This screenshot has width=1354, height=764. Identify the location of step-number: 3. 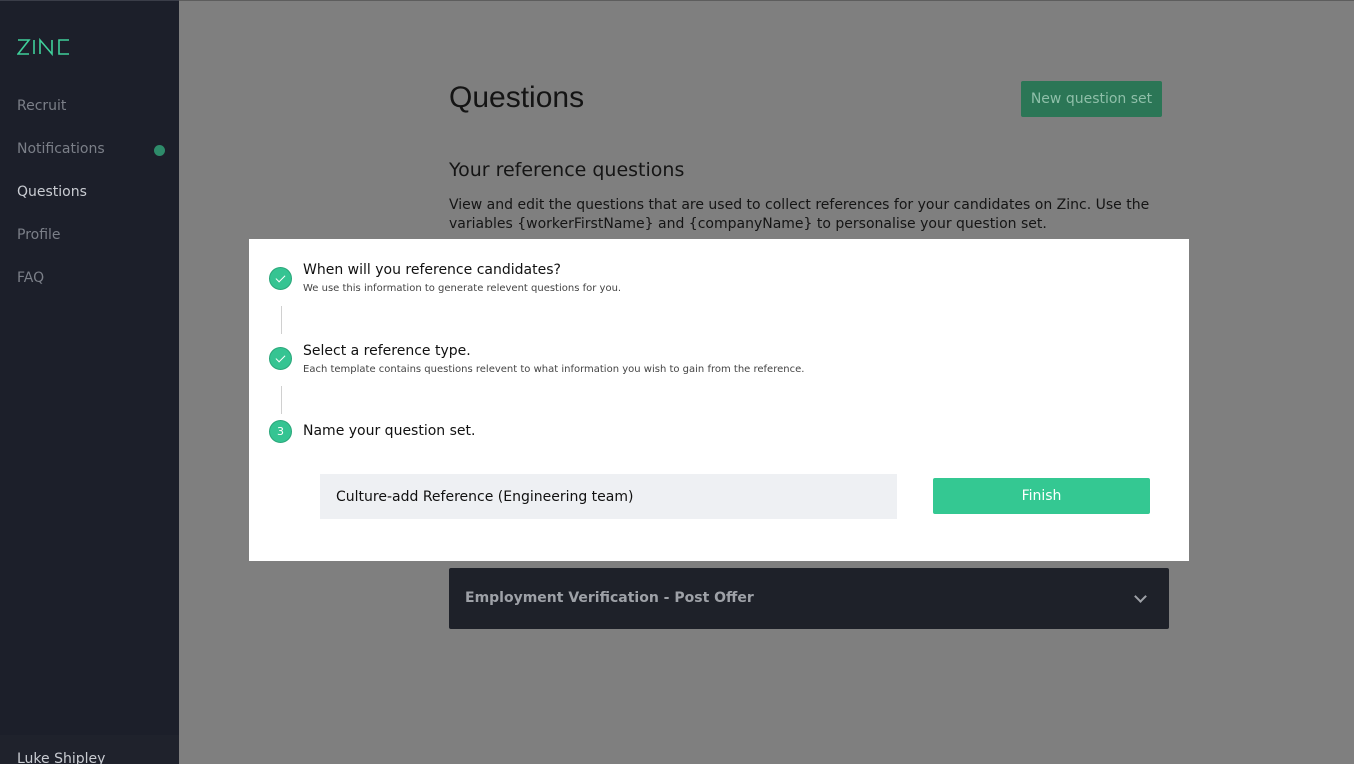
(280, 431).